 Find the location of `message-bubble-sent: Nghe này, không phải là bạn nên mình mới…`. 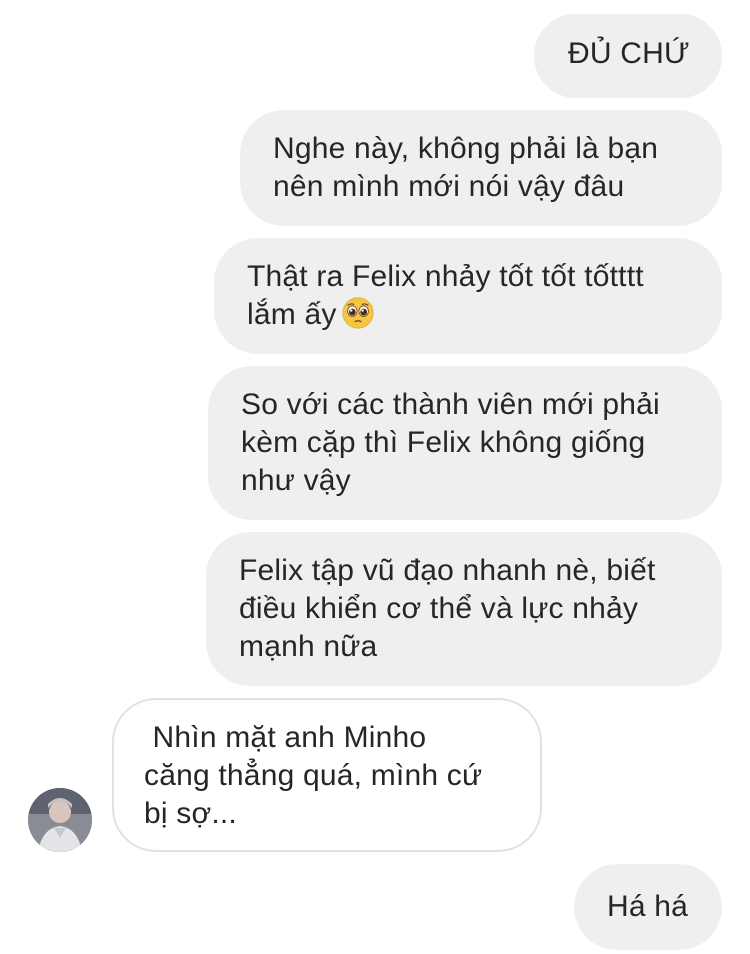

message-bubble-sent: Nghe này, không phải là bạn nên mình mới… is located at coordinates (481, 168).